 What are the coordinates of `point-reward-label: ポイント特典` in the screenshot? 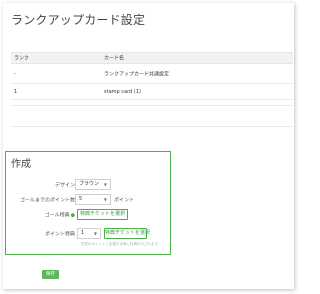 It's located at (59, 234).